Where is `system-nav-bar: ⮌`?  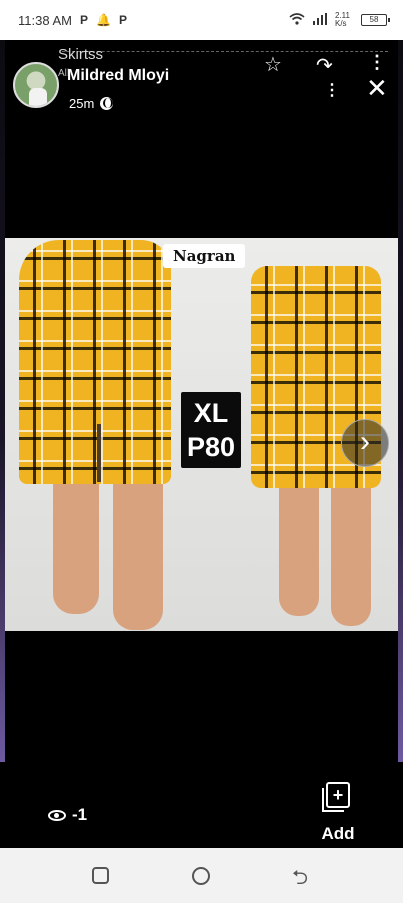
system-nav-bar: ⮌ is located at coordinates (201, 875).